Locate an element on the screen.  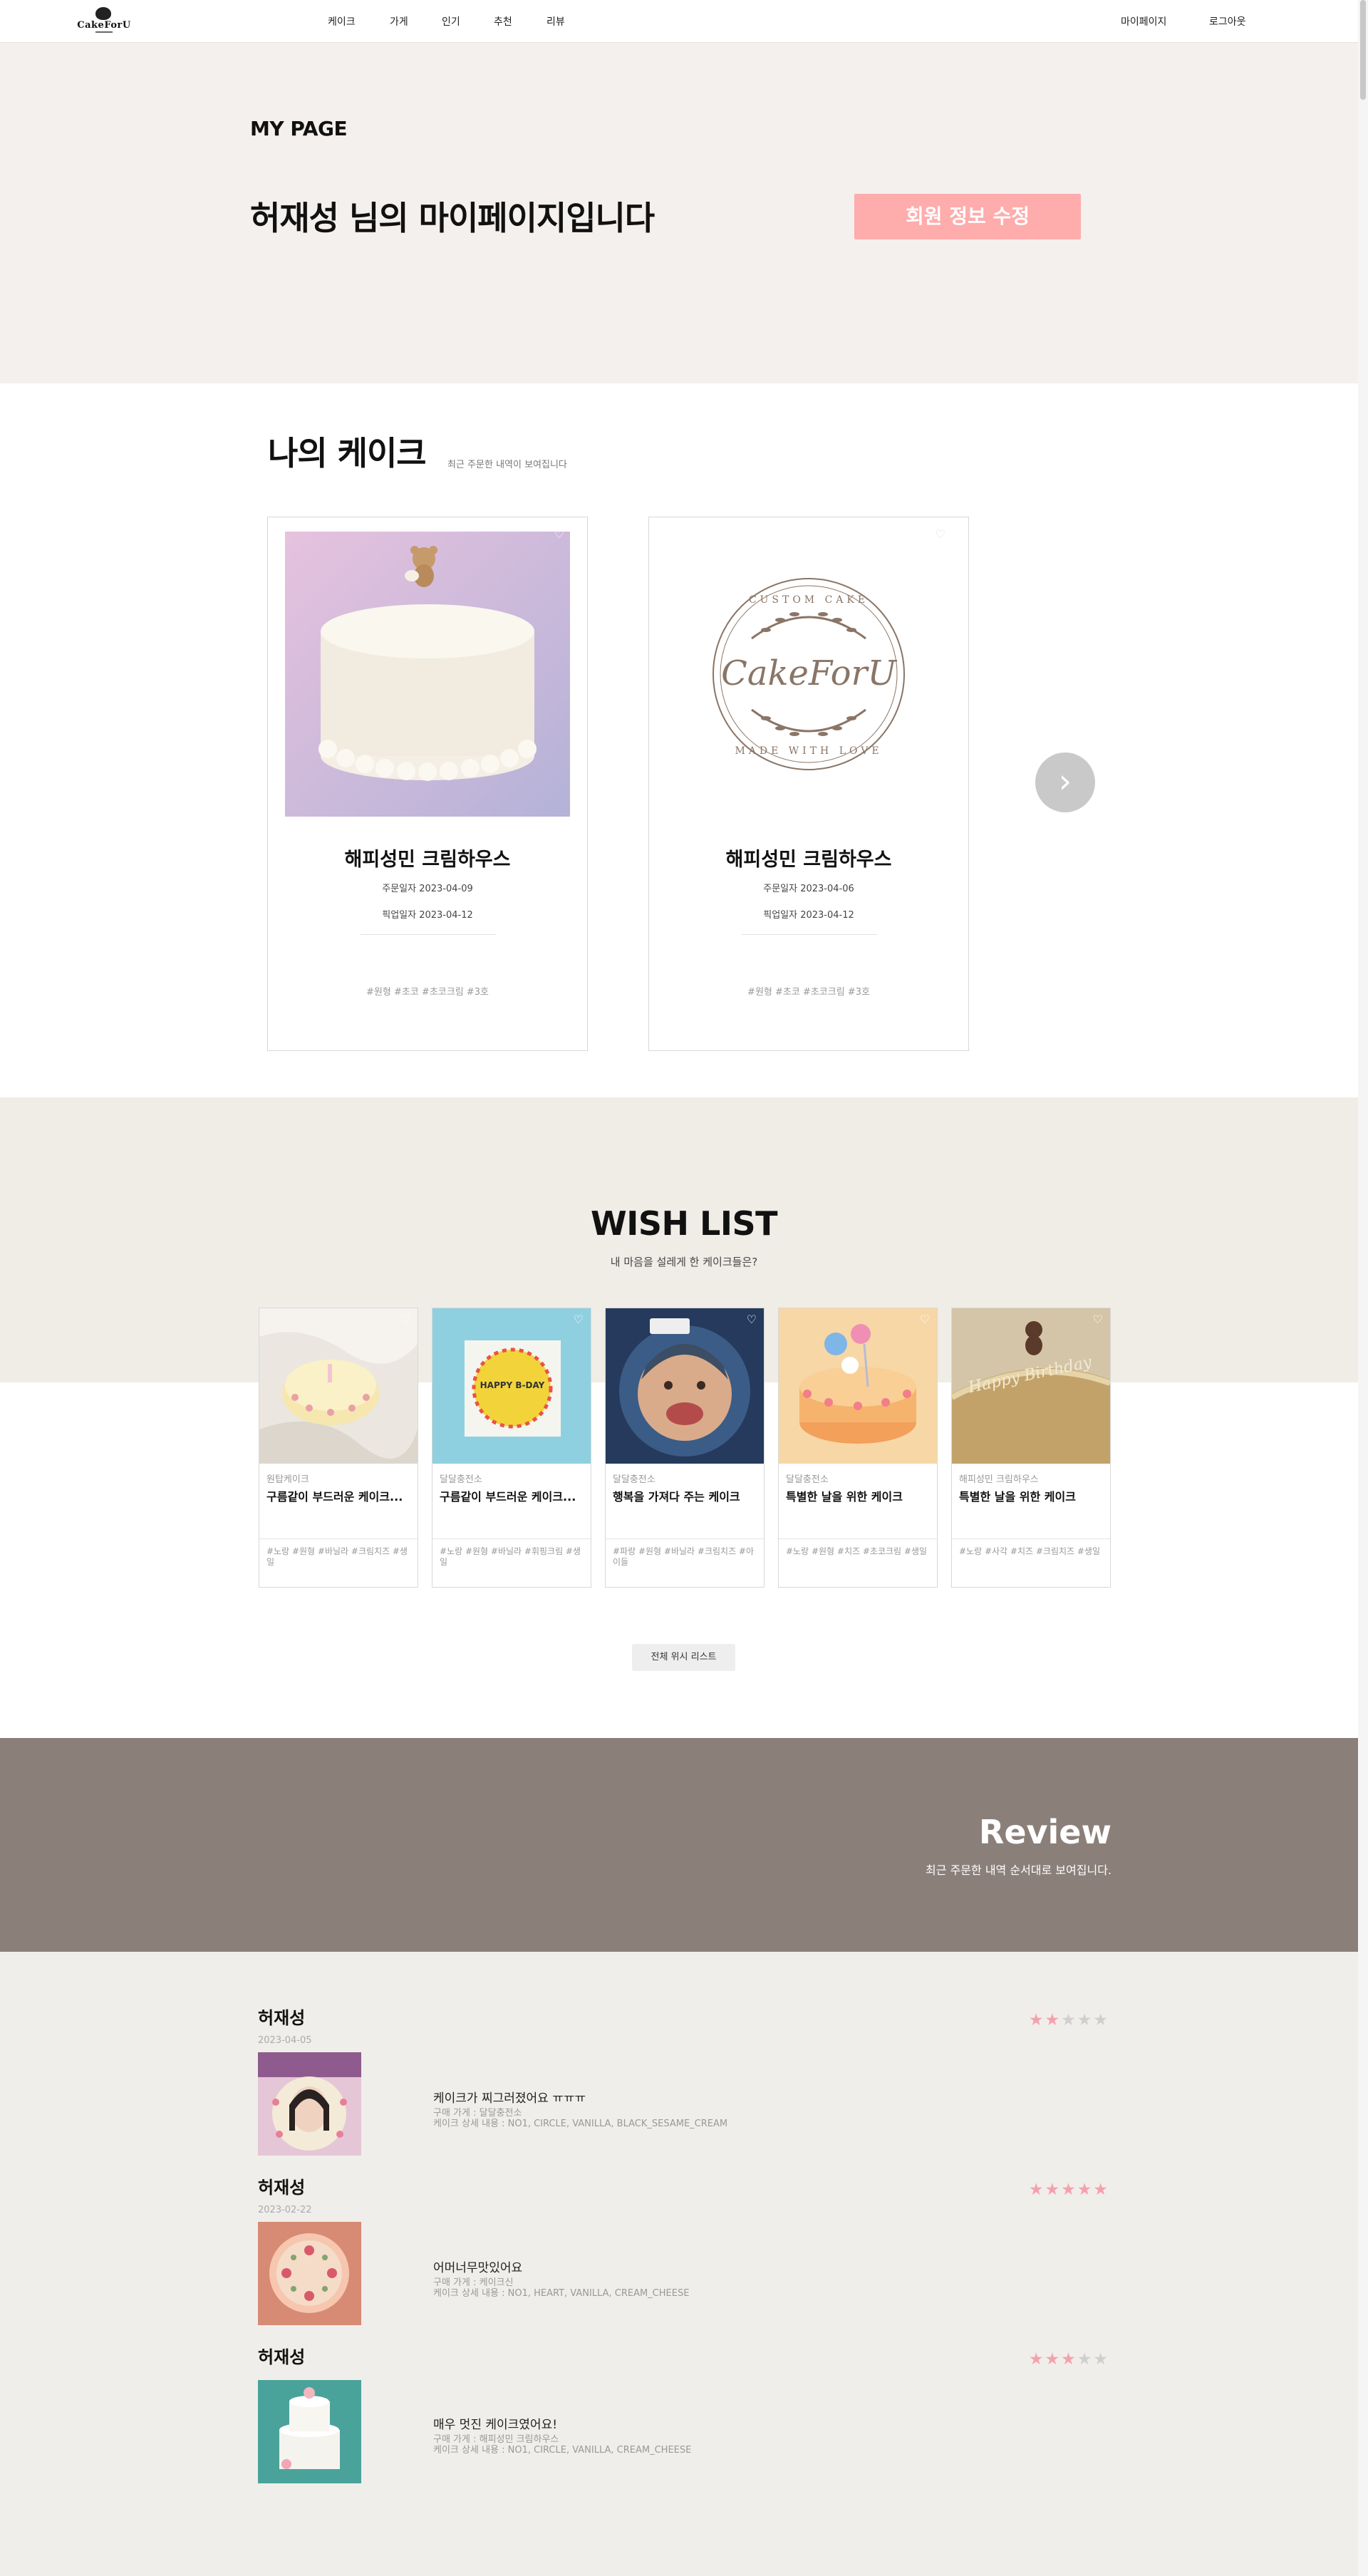
review-store: 구매 가게 : 해피성민 크림하우스 is located at coordinates (496, 2439).